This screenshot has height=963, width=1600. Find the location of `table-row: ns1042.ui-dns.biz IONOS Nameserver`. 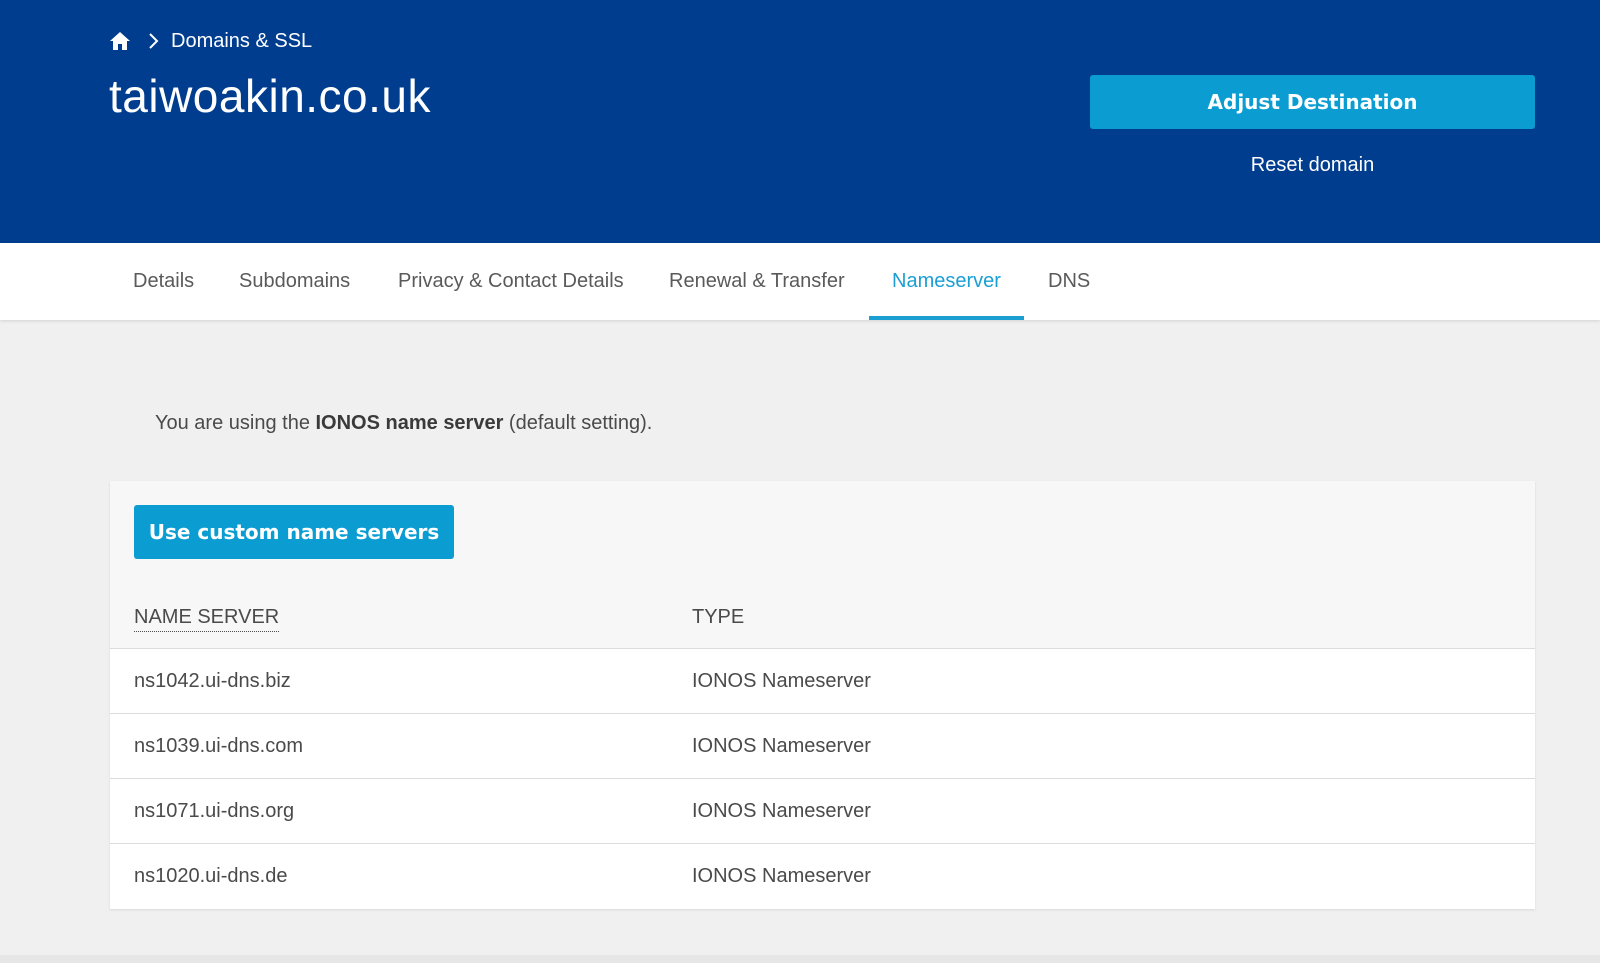

table-row: ns1042.ui-dns.biz IONOS Nameserver is located at coordinates (822, 680).